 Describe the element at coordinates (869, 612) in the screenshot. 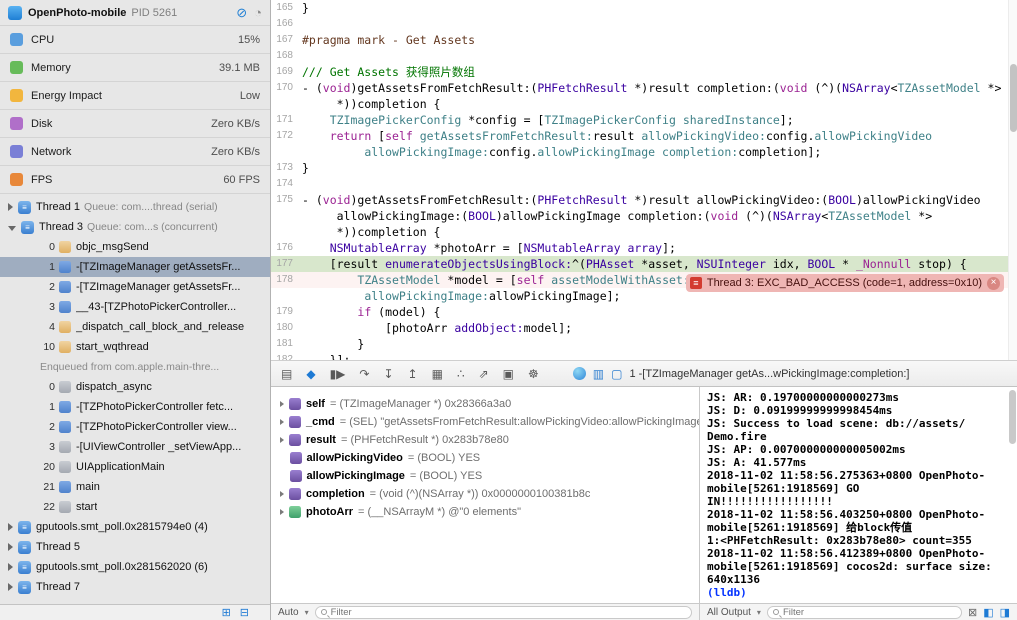

I see `console-filter-input` at that location.